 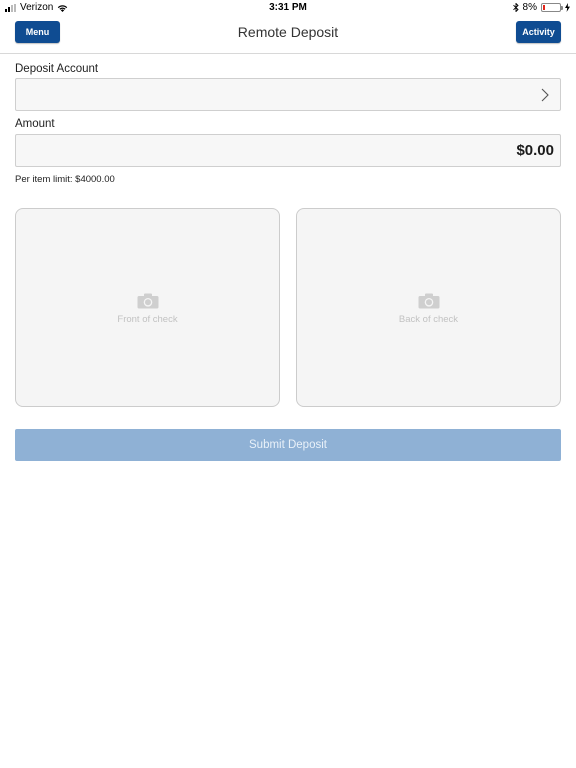 What do you see at coordinates (147, 319) in the screenshot?
I see `front-of-check-caption: Front of check` at bounding box center [147, 319].